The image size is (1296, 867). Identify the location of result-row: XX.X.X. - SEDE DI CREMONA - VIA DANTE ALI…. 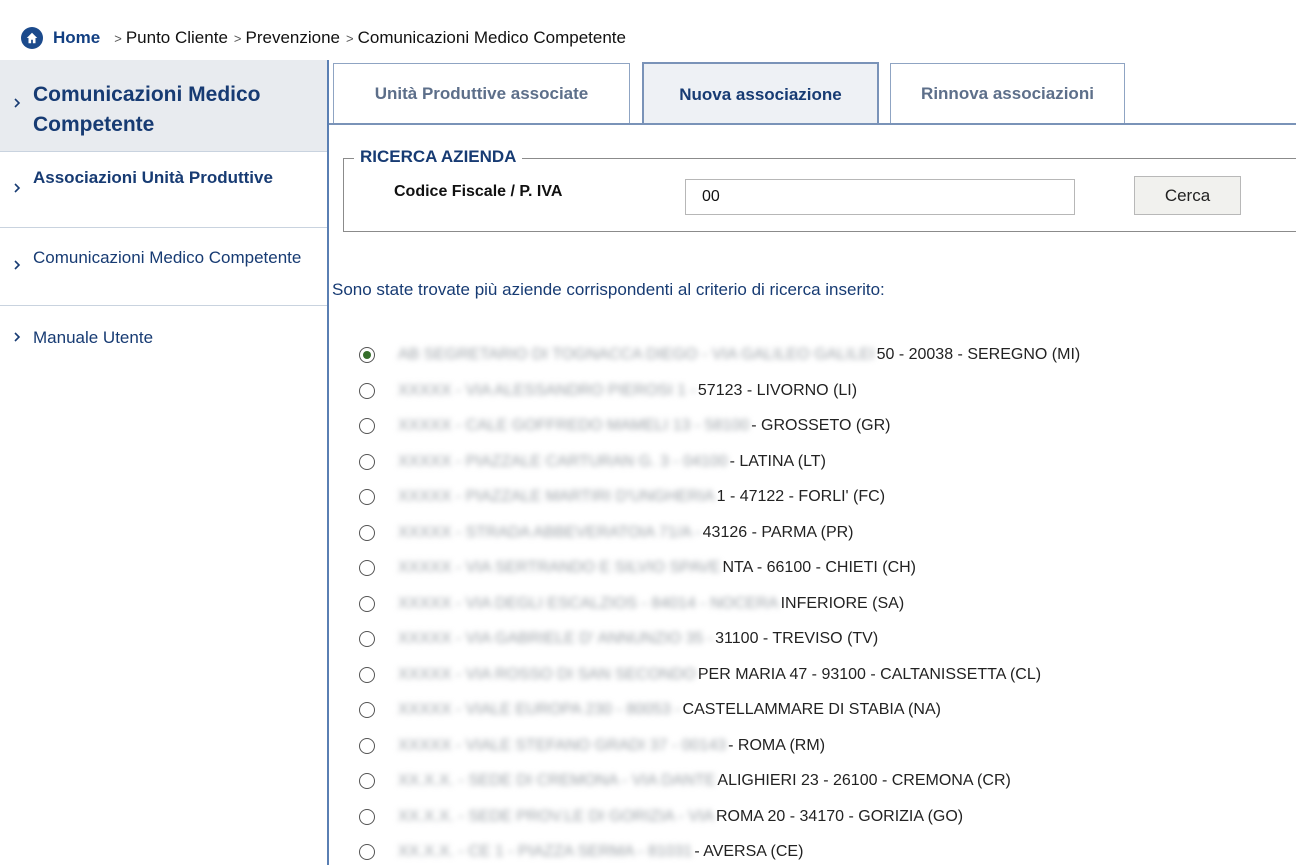
(685, 781).